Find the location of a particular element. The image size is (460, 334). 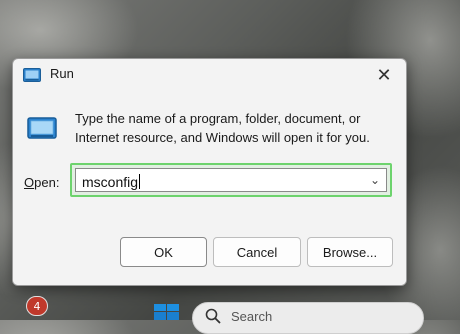

close-icon: ✕ is located at coordinates (384, 74).